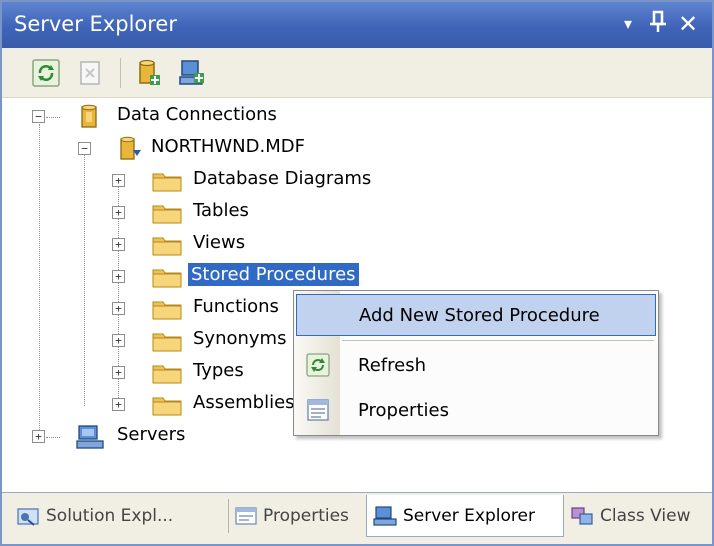  Describe the element at coordinates (197, 114) in the screenshot. I see `node-label: Data Connections` at that location.